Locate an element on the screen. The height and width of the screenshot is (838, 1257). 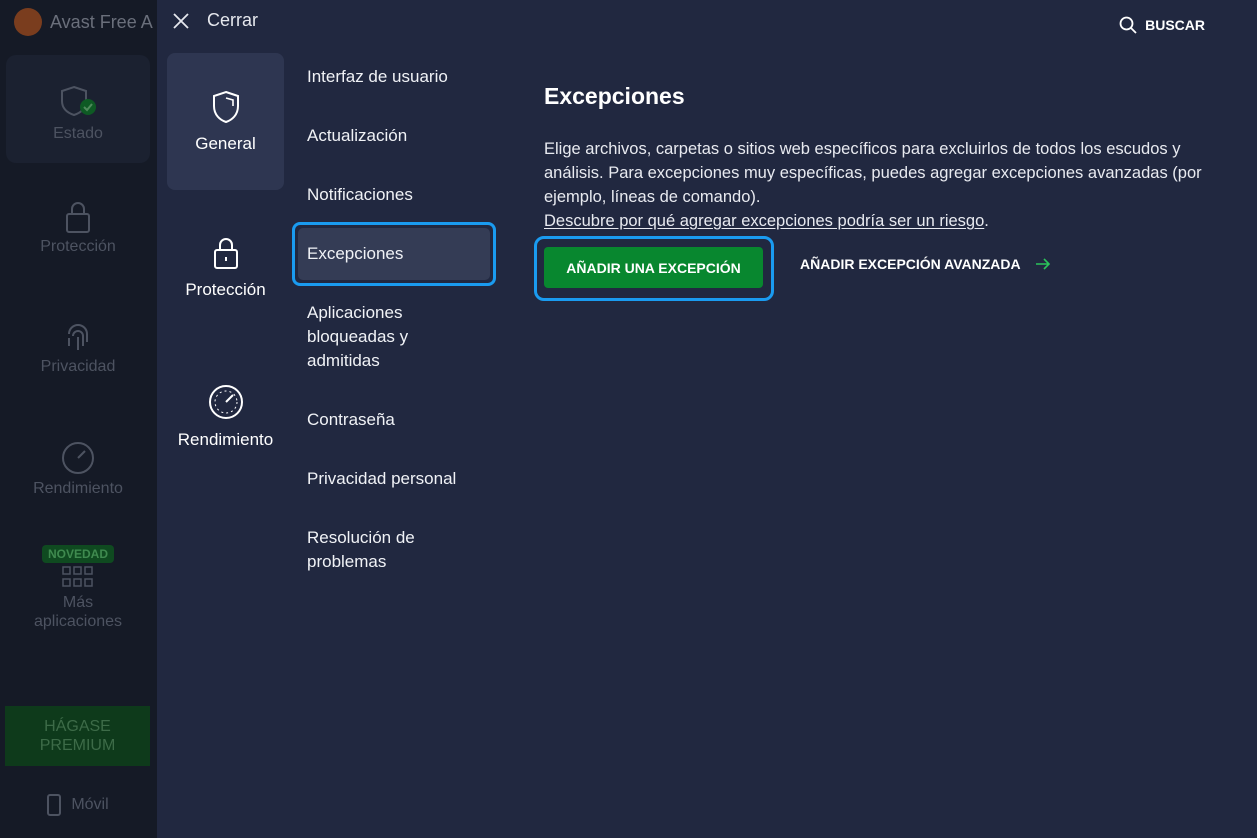
category-general: General is located at coordinates (225, 121).